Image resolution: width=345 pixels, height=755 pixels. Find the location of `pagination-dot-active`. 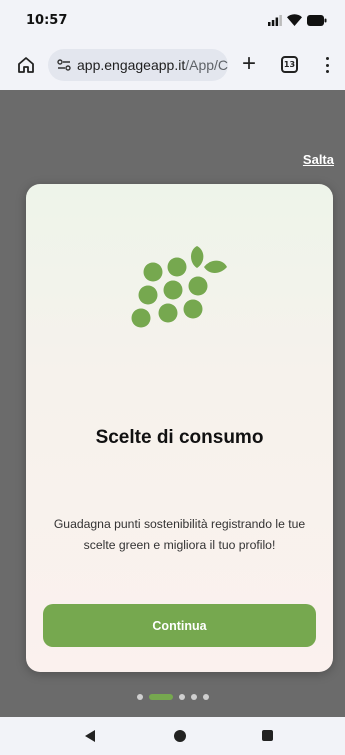

pagination-dot-active is located at coordinates (160, 697).